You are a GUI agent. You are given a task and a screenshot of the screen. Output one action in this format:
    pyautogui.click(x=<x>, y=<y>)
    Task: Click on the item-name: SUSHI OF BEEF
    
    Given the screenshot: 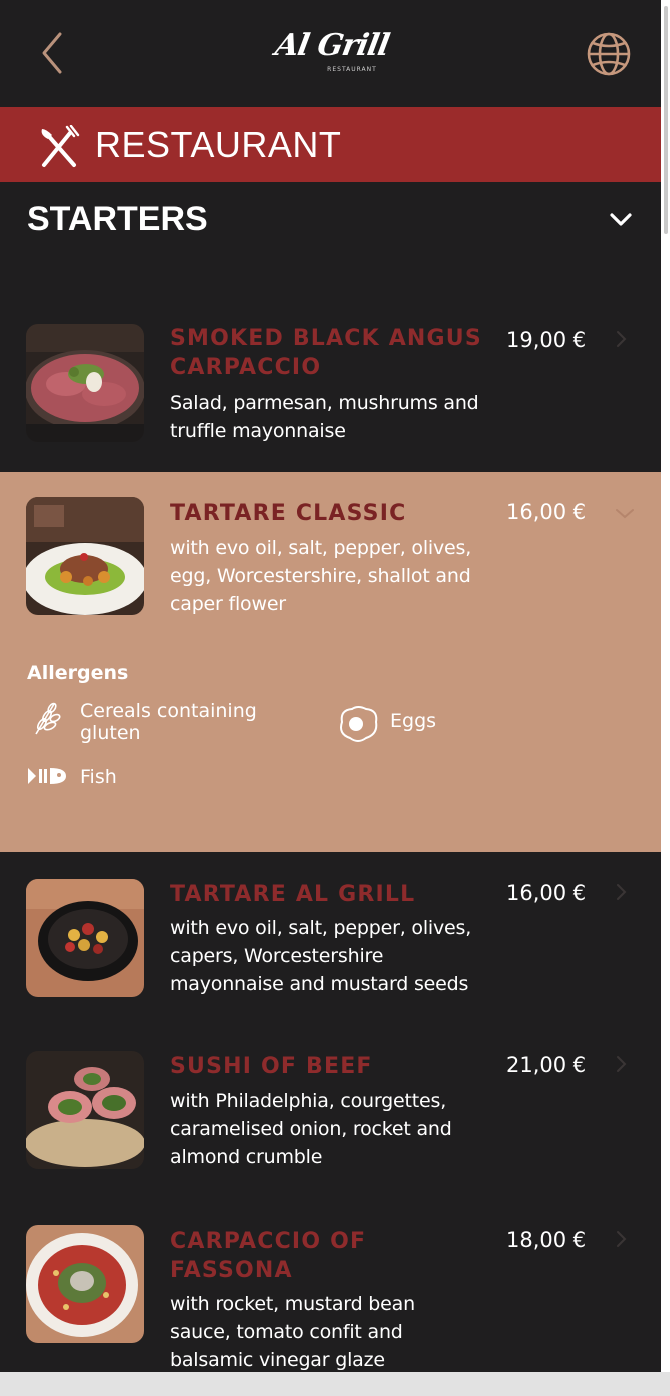 What is the action you would take?
    pyautogui.click(x=271, y=1066)
    